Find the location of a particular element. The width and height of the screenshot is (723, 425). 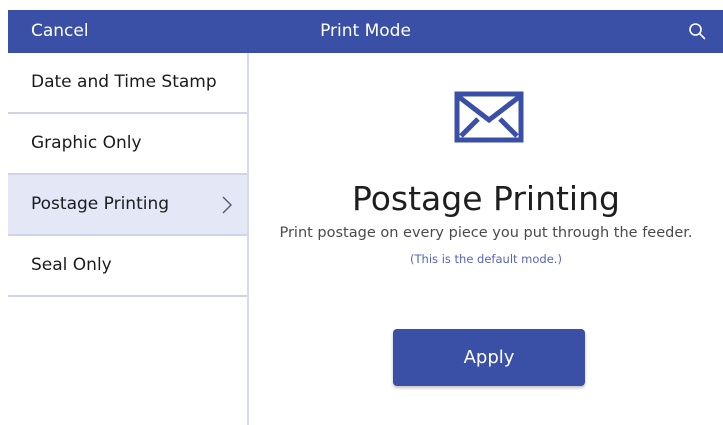

mode-item-graphic-only: Graphic Only is located at coordinates (127, 144).